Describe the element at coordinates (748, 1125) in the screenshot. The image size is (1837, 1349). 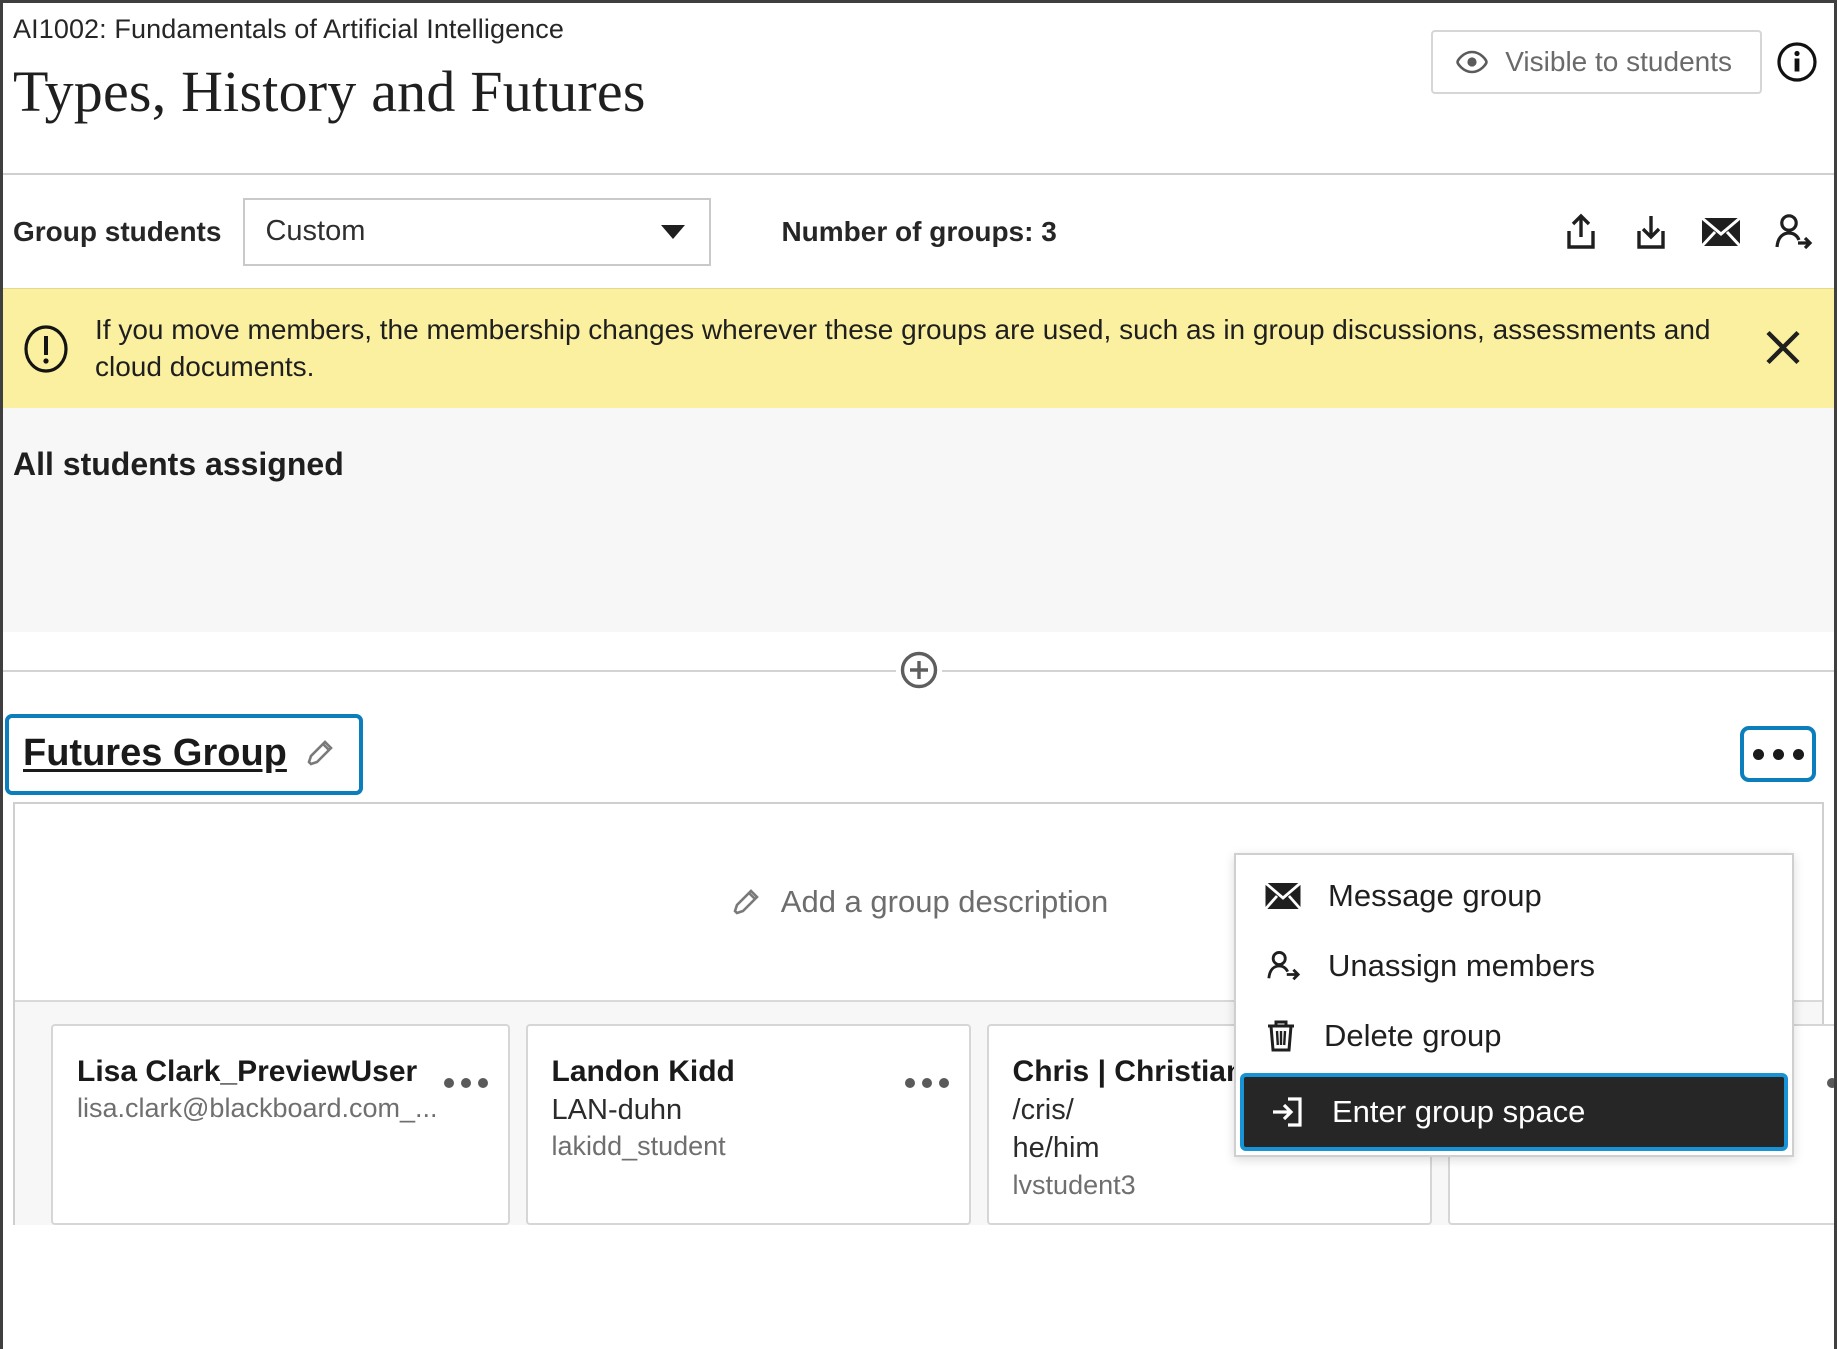
I see `list-item: Landon Kidd LAN-duhn lakidd_student` at that location.